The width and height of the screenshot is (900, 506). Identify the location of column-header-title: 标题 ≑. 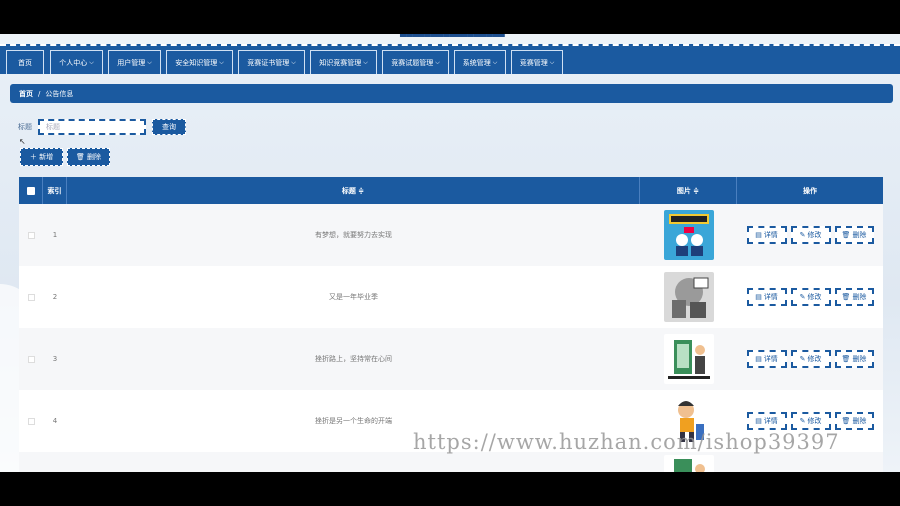
(353, 190).